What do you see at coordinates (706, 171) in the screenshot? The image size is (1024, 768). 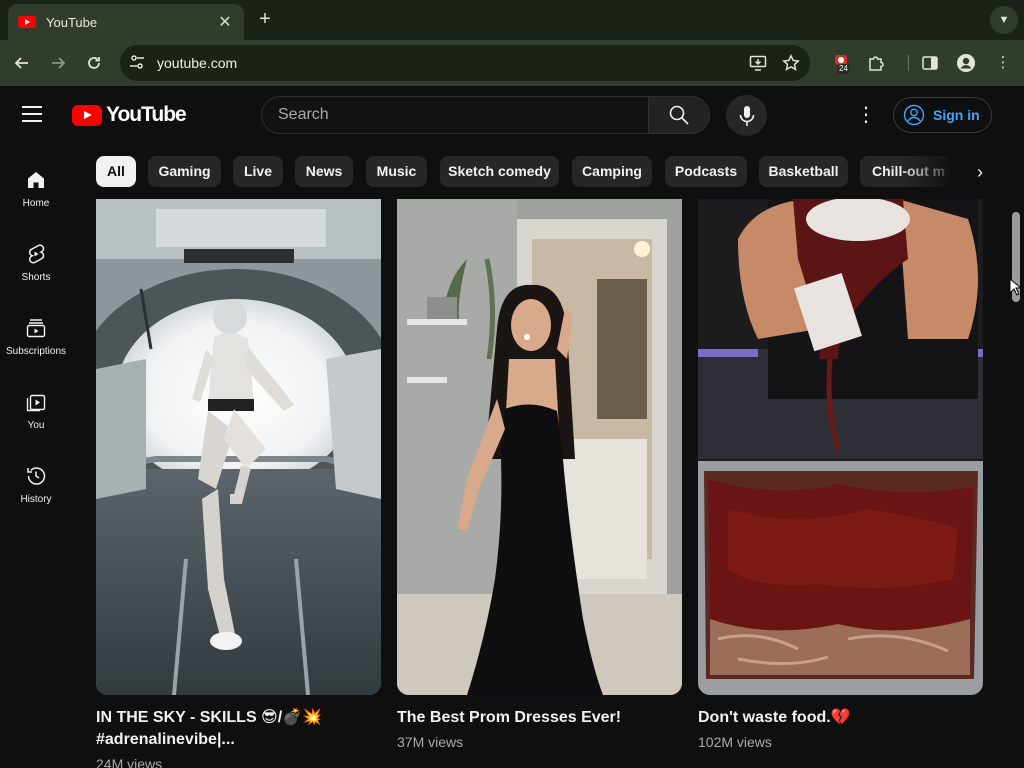 I see `chip-podcasts: Podcasts` at bounding box center [706, 171].